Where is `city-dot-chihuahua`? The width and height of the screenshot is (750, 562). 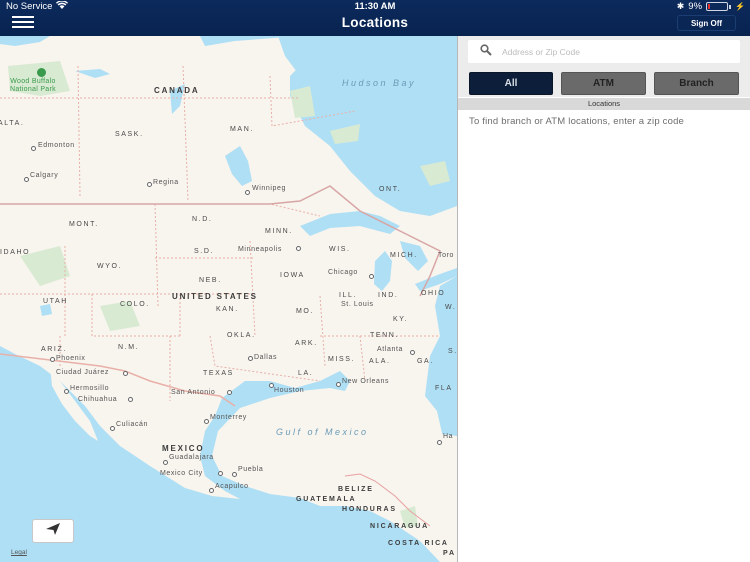 city-dot-chihuahua is located at coordinates (130, 399).